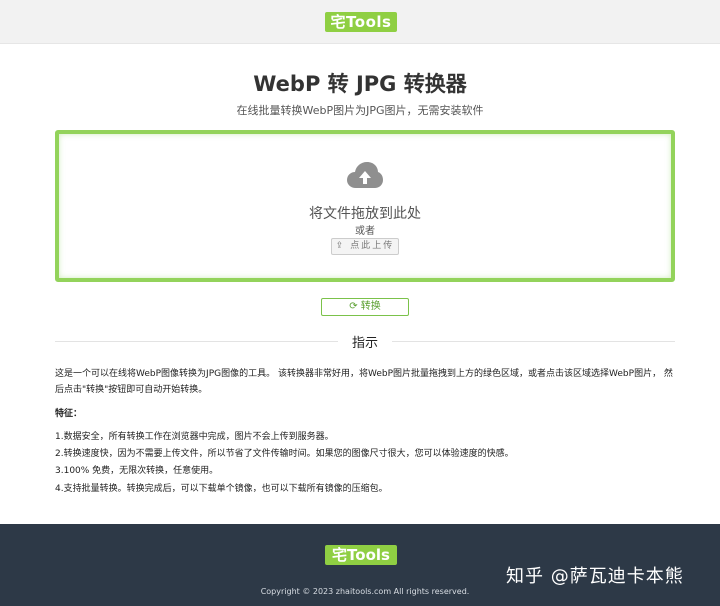 The height and width of the screenshot is (606, 720). What do you see at coordinates (533, 341) in the screenshot?
I see `divider-right` at bounding box center [533, 341].